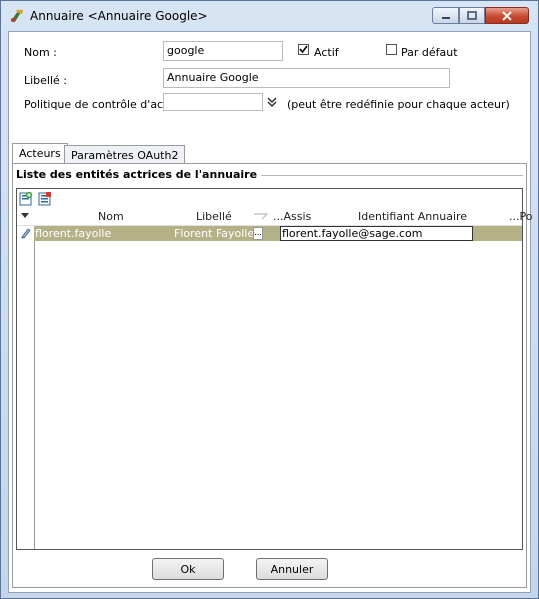 Image resolution: width=539 pixels, height=599 pixels. Describe the element at coordinates (520, 216) in the screenshot. I see `column-header-po: ...Po` at that location.